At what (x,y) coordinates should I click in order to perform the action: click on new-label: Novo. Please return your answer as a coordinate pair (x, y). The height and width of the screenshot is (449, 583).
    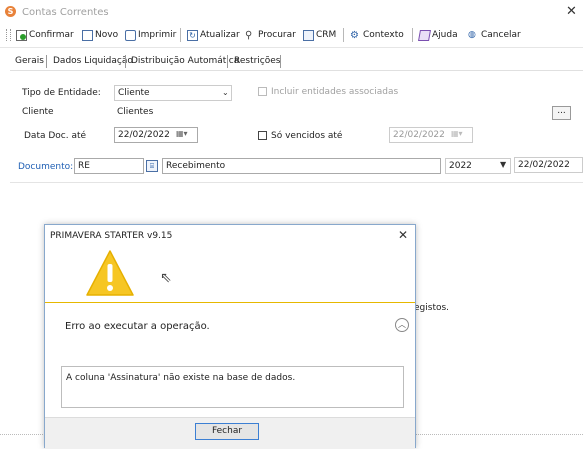
    Looking at the image, I should click on (107, 35).